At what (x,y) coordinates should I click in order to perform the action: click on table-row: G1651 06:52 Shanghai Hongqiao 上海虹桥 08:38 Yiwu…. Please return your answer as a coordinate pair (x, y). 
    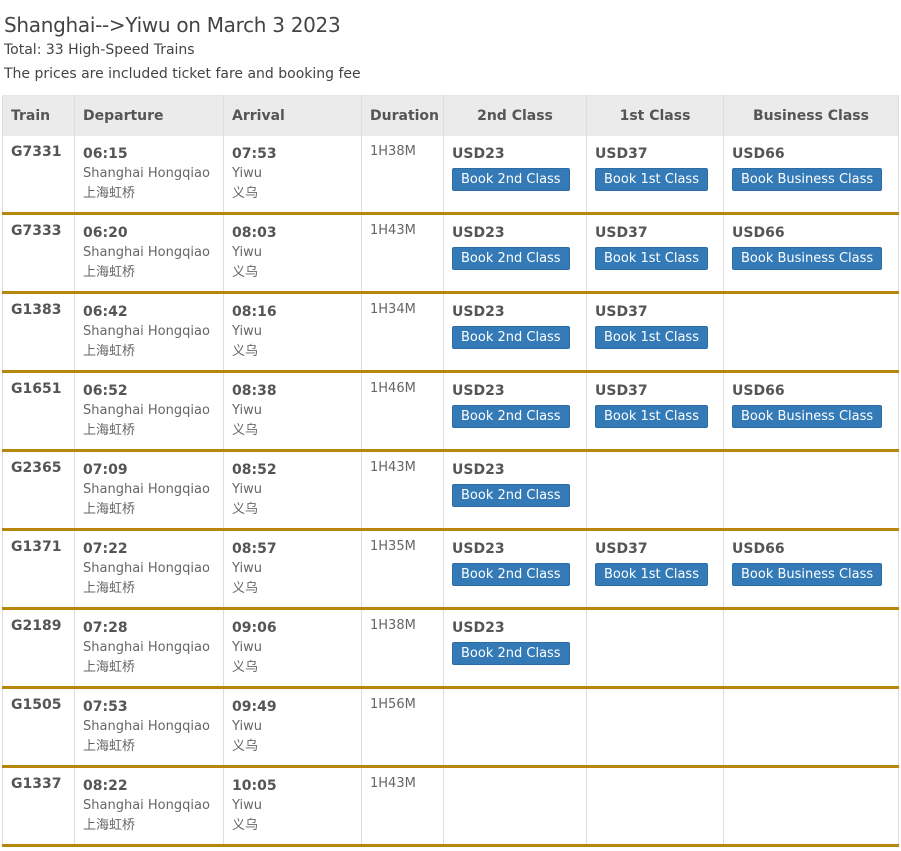
    Looking at the image, I should click on (450, 411).